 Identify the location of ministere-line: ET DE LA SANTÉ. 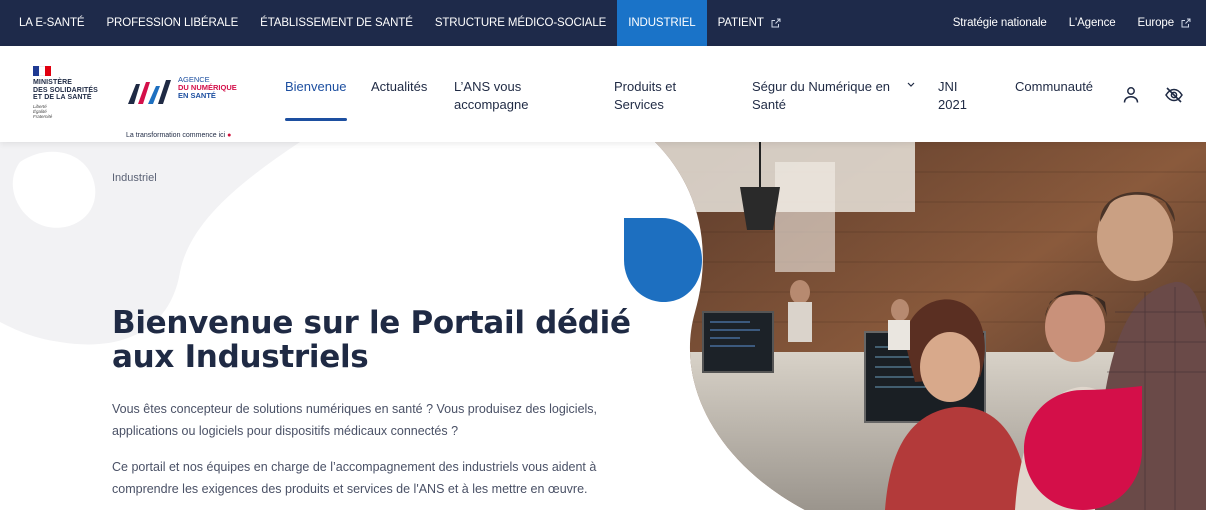
(62, 97).